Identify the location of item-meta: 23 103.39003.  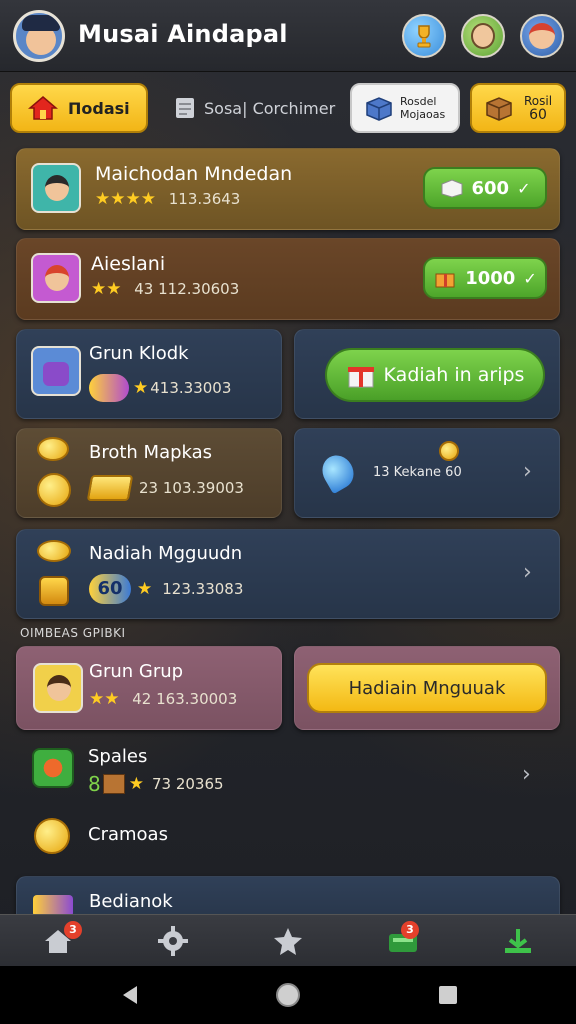
(191, 488).